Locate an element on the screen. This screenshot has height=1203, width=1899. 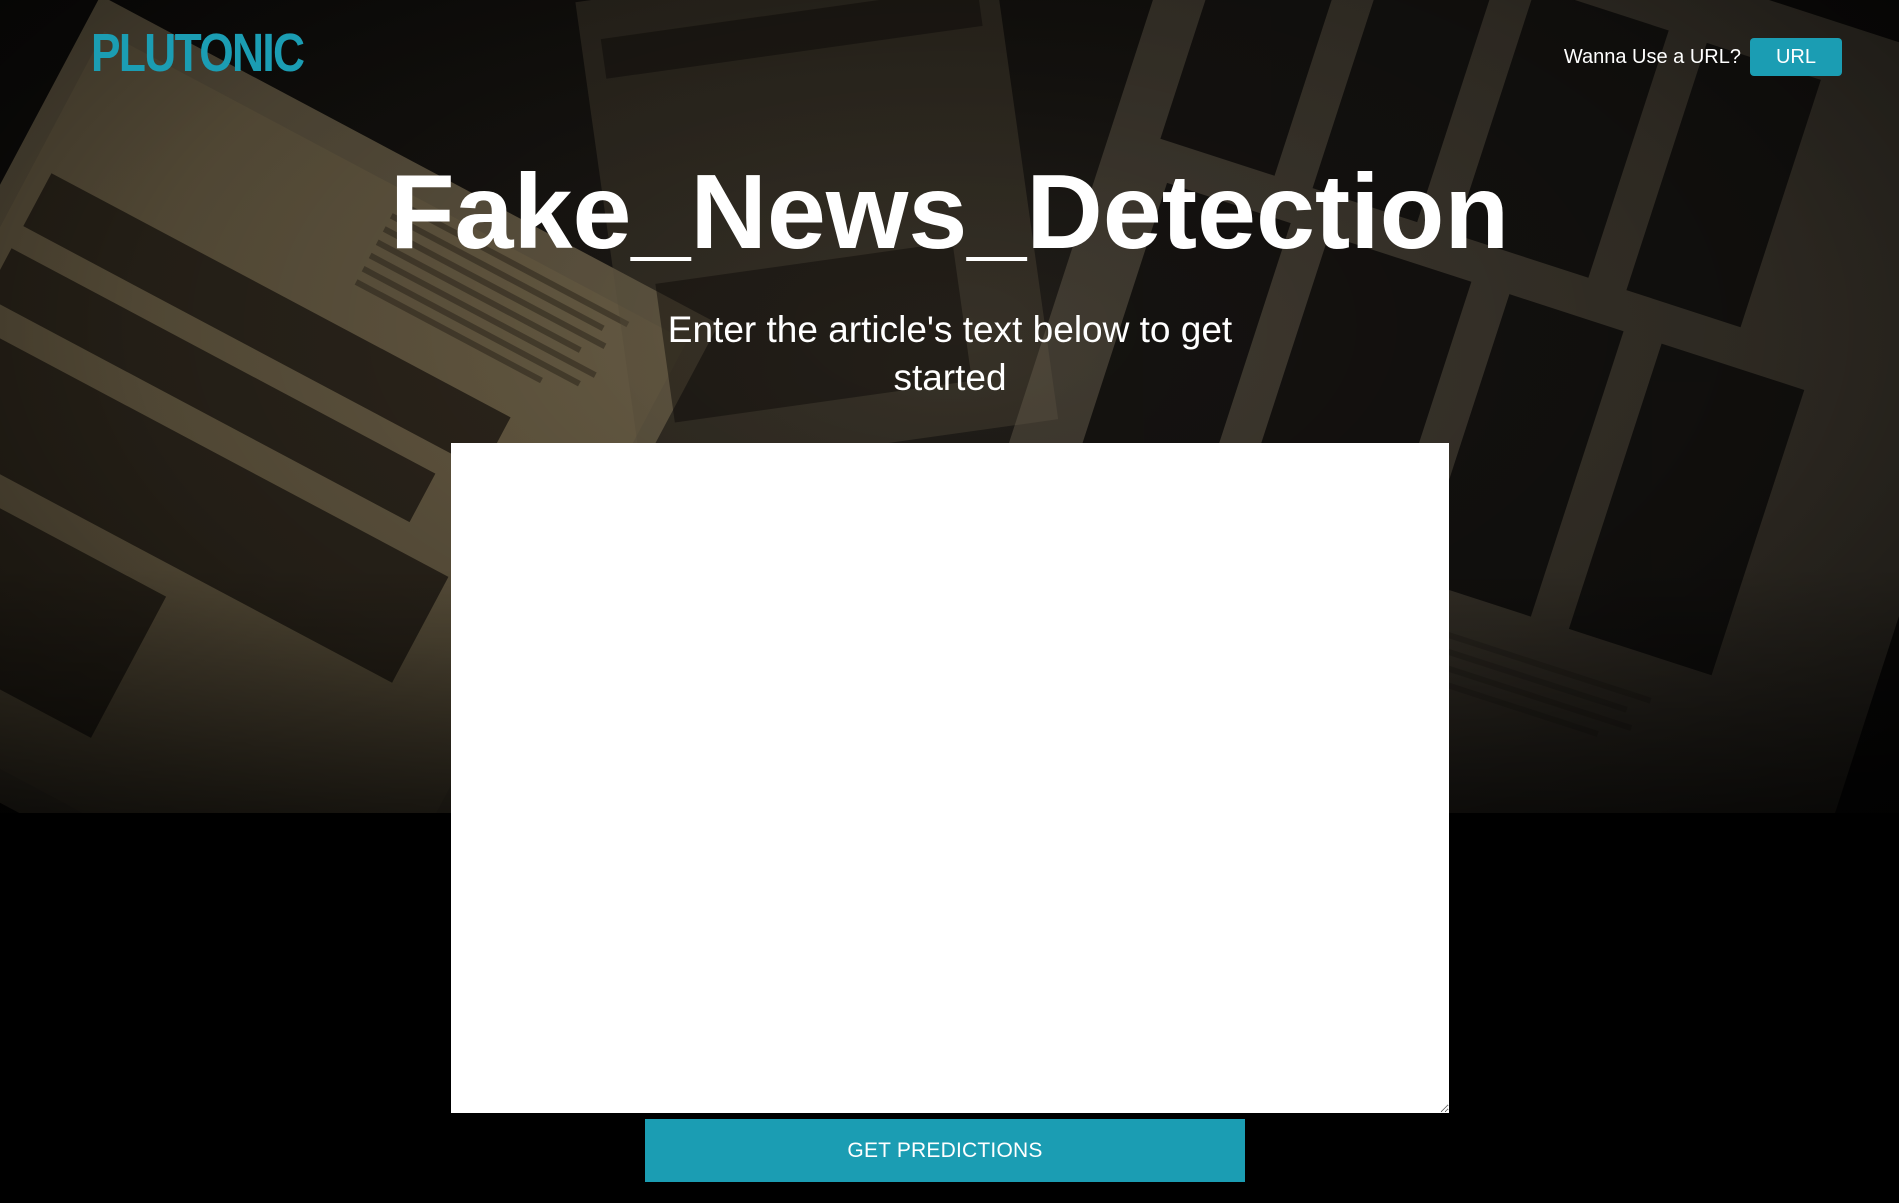
url-cta: Wanna Use a URL? URL is located at coordinates (1703, 57).